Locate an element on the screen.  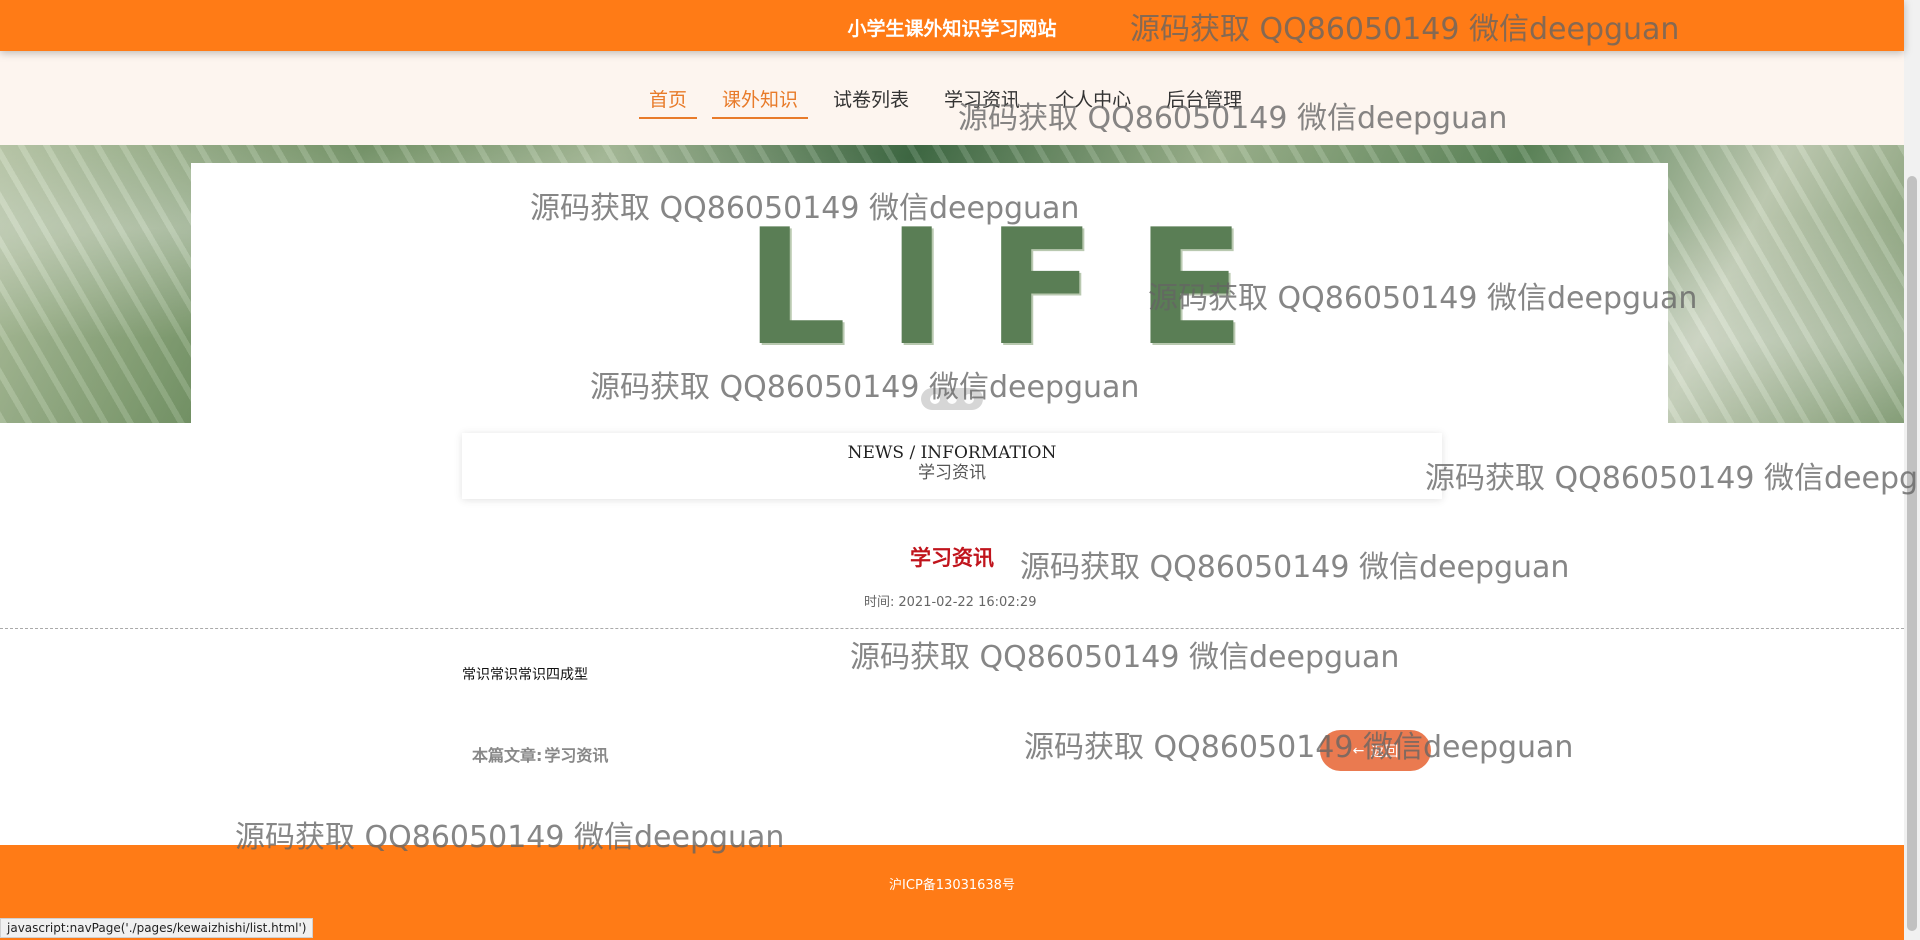
main-nav: 首页 课外知识 试卷列表 学习资讯 个人中心 后台管理 is located at coordinates (952, 98).